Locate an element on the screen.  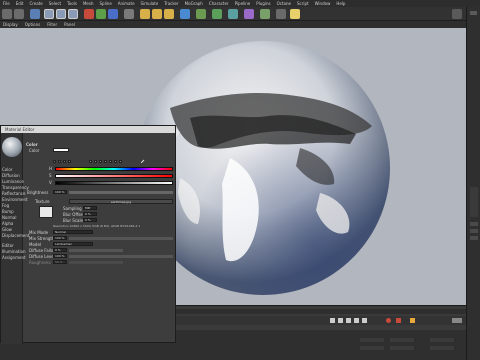
subdivision-icon is located at coordinates (217, 14).